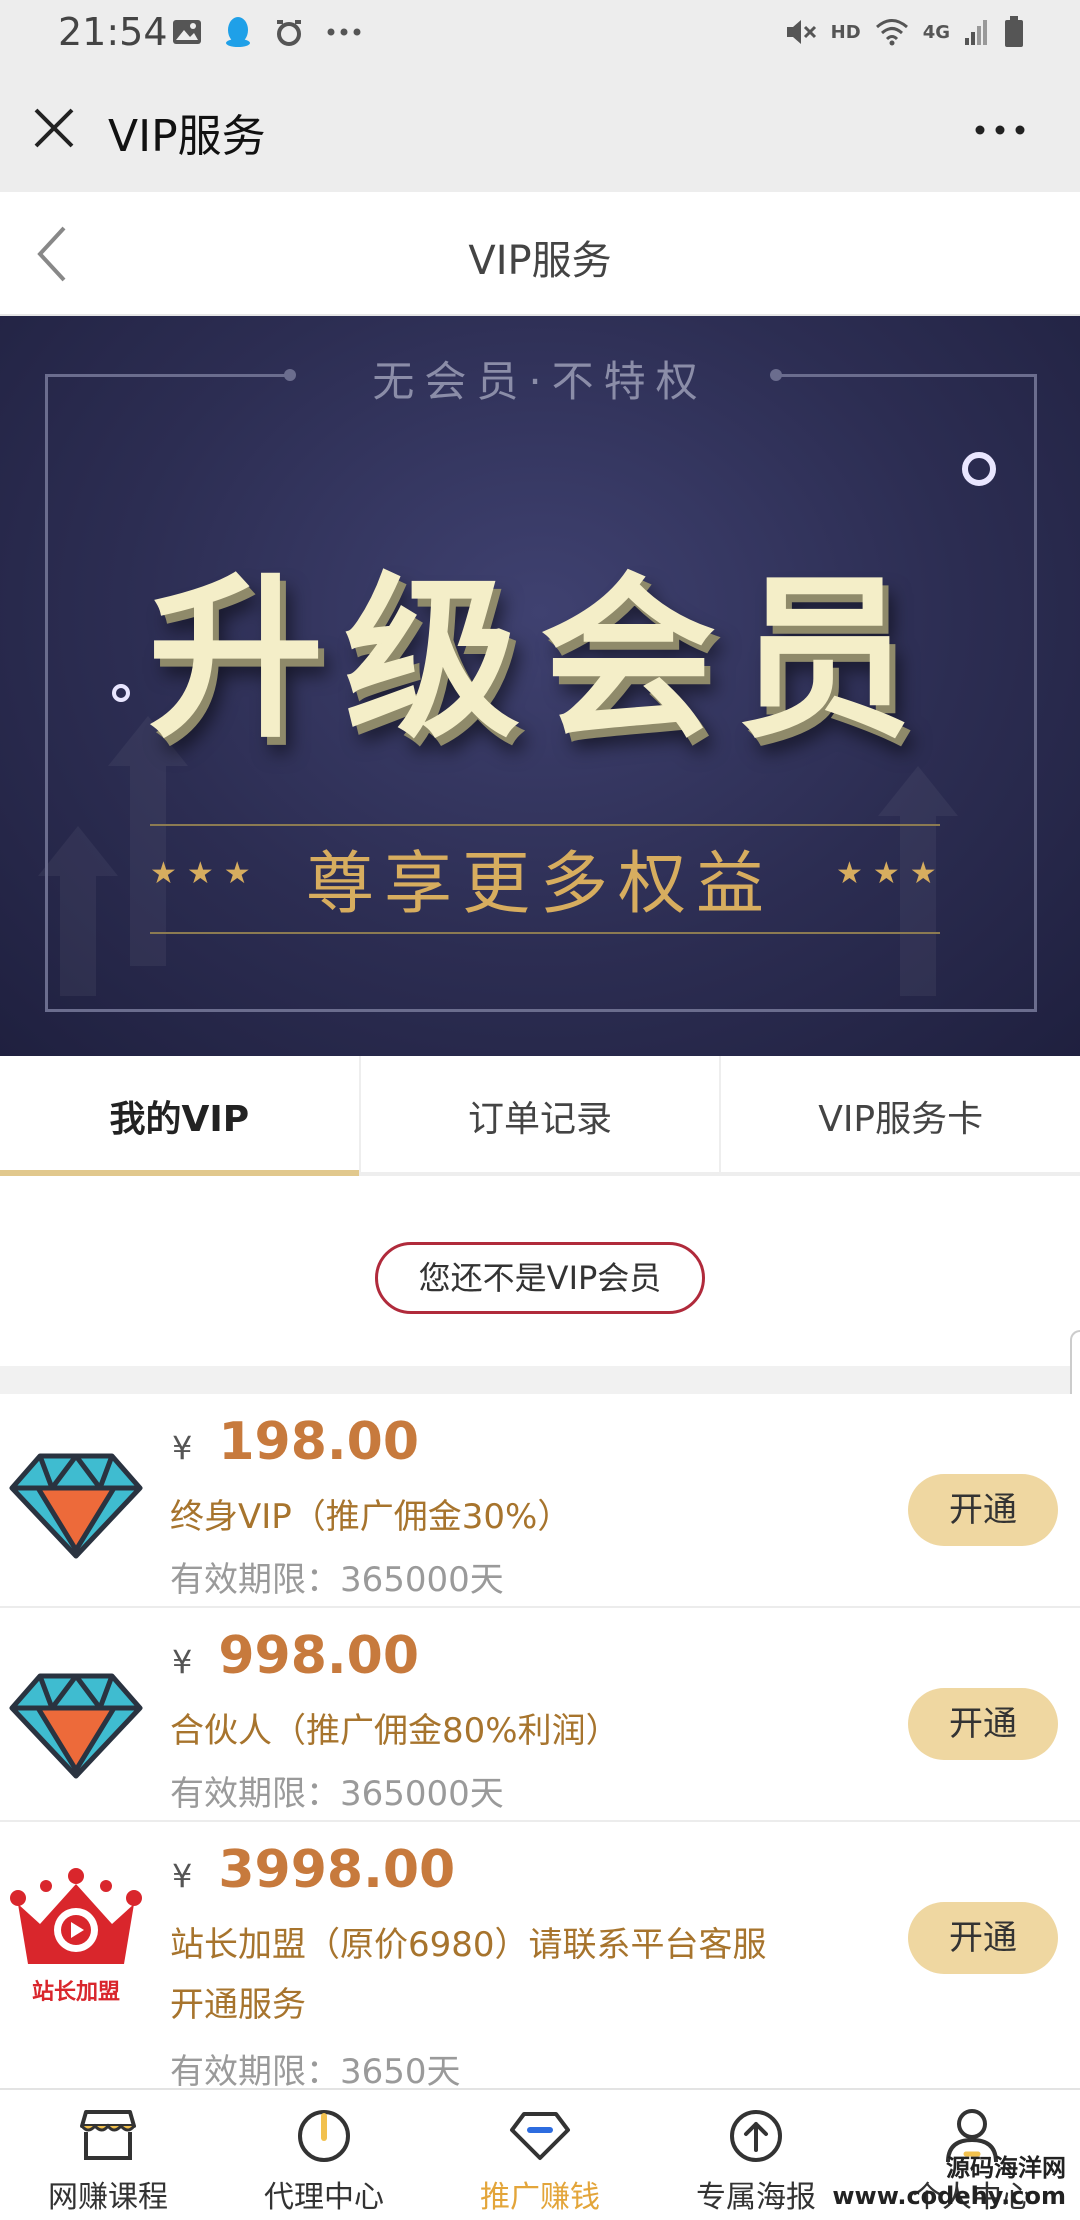 The image size is (1080, 2220). I want to click on bottom-nav-item-agent-center: 代理中心, so click(324, 2155).